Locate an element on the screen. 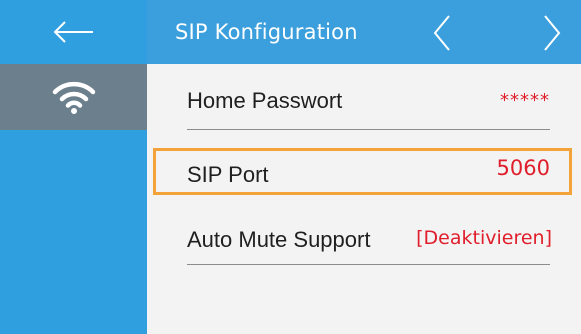 This screenshot has width=581, height=334. setting-label: SIP Port is located at coordinates (228, 174).